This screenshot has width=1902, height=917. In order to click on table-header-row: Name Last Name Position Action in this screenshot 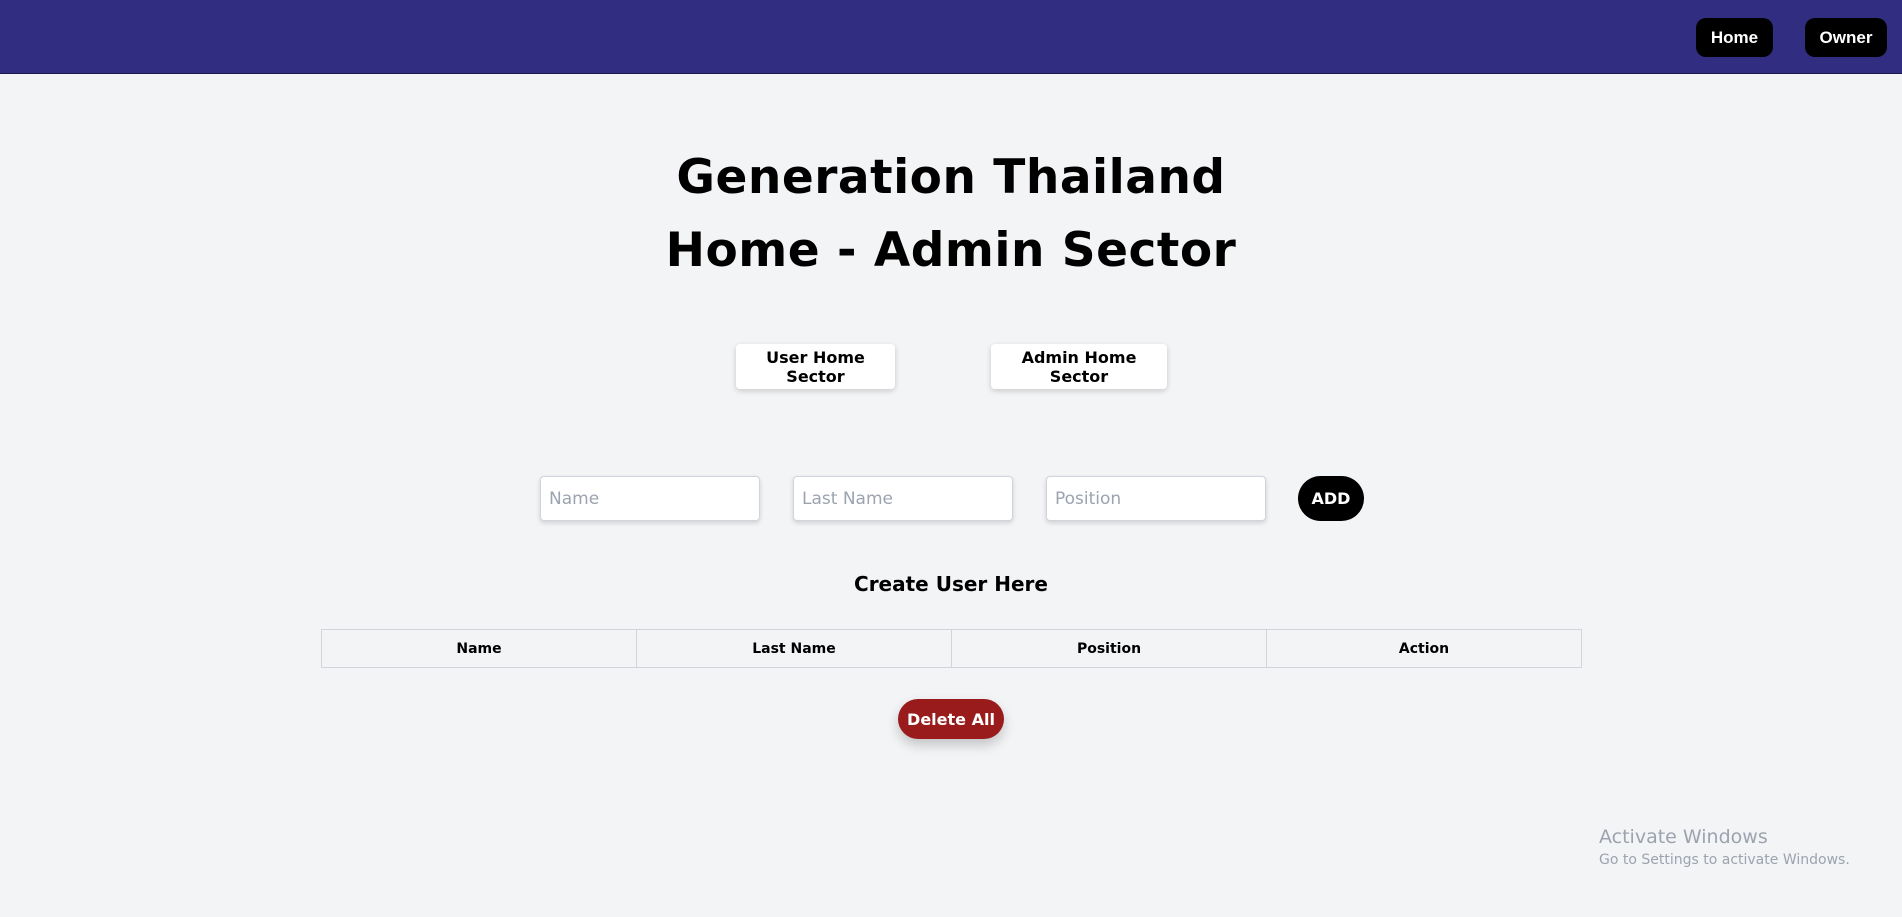, I will do `click(951, 648)`.